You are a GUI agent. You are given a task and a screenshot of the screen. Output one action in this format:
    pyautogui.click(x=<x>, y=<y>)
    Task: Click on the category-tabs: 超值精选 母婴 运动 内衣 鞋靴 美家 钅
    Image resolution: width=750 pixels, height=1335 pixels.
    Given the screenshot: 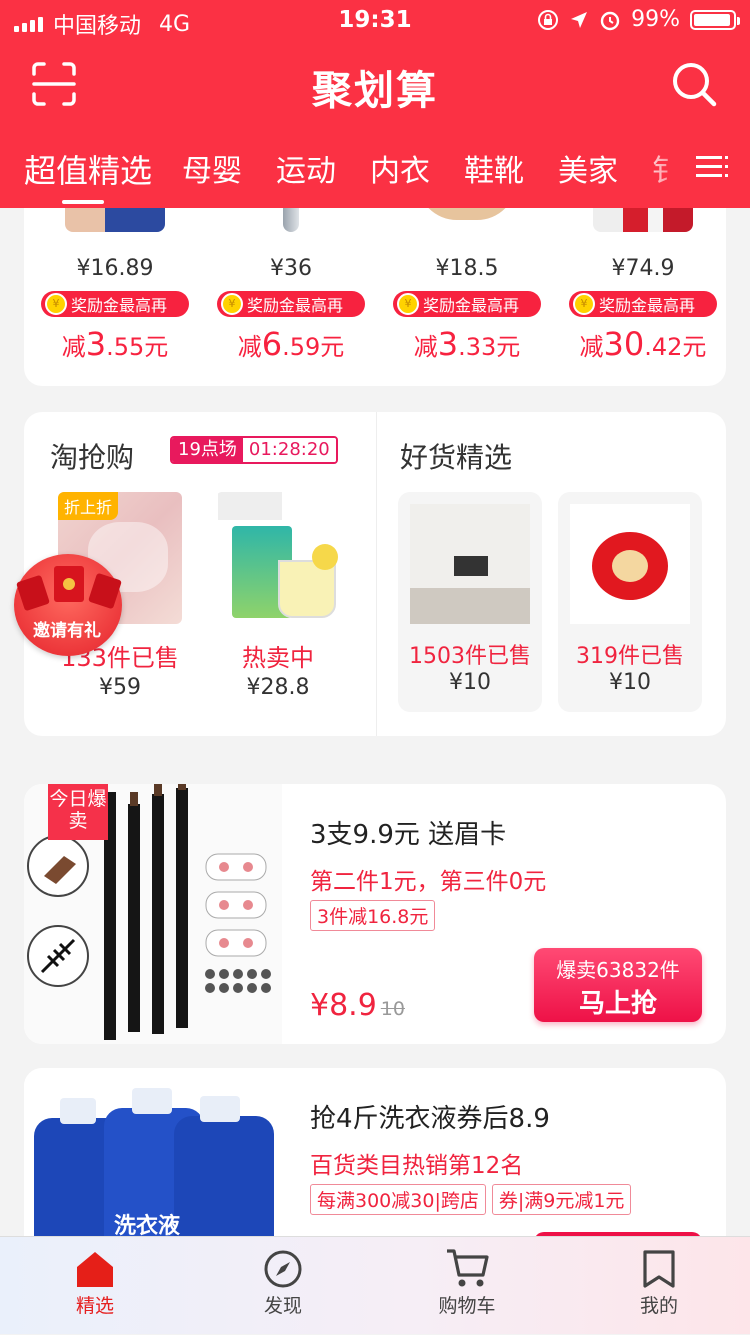 What is the action you would take?
    pyautogui.click(x=375, y=167)
    